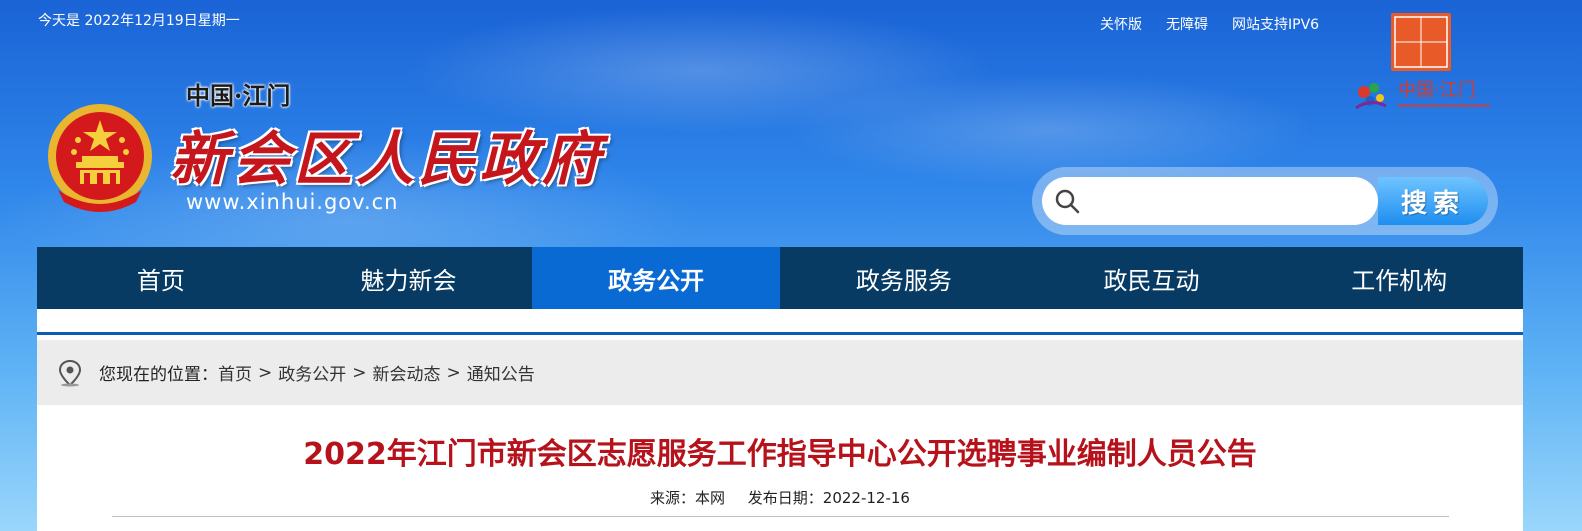 This screenshot has height=531, width=1582. I want to click on breadcrumb-label: 您现在的位置：, so click(158, 375).